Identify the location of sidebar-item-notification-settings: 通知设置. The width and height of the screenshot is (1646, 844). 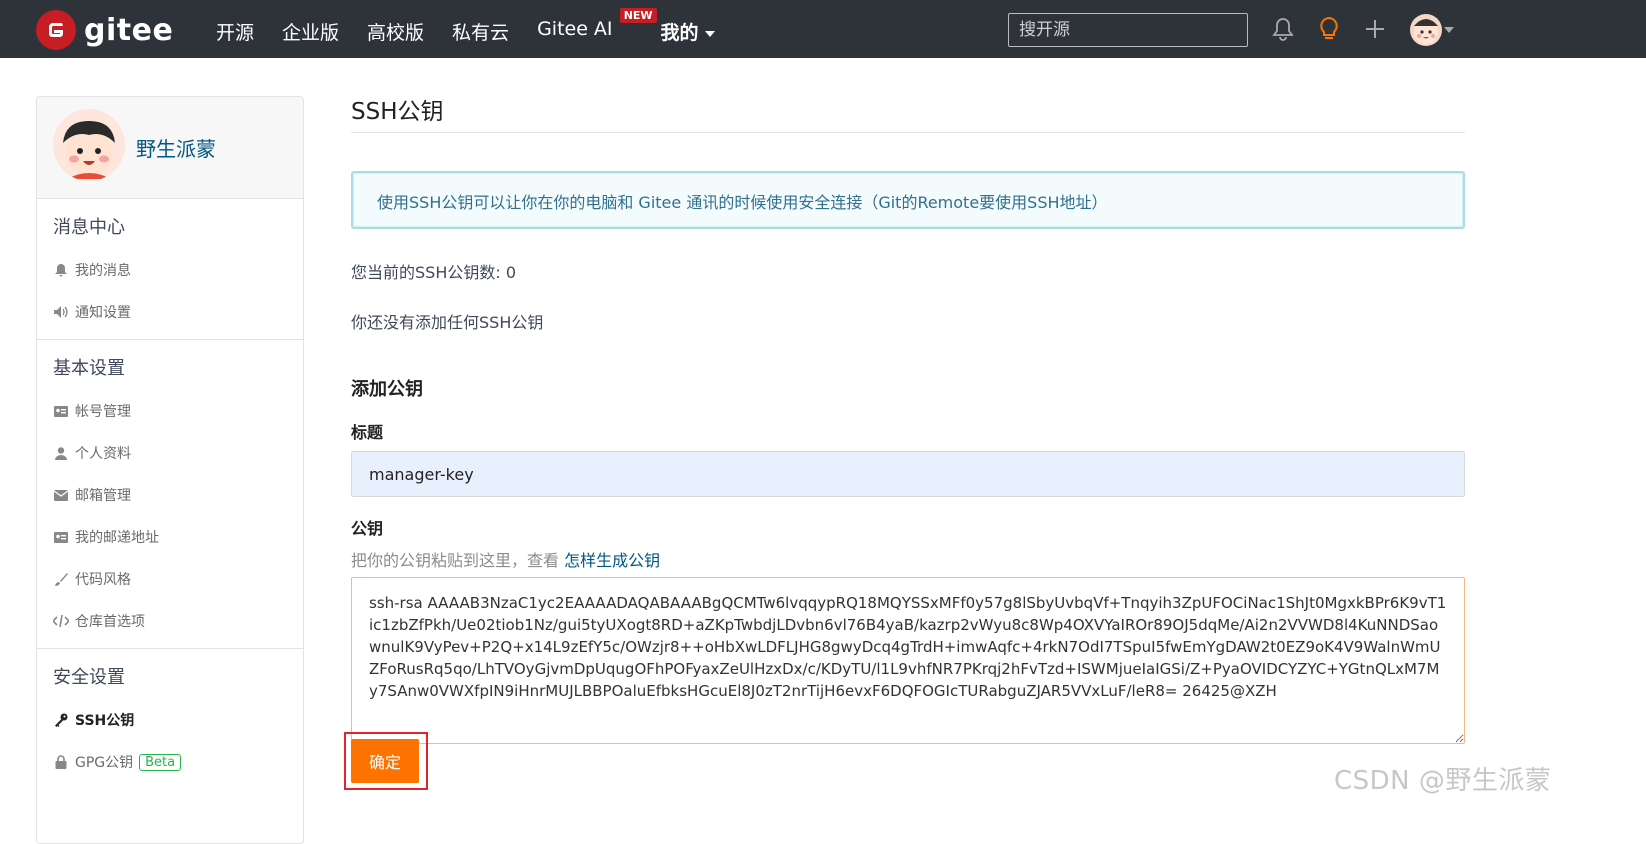
(170, 312).